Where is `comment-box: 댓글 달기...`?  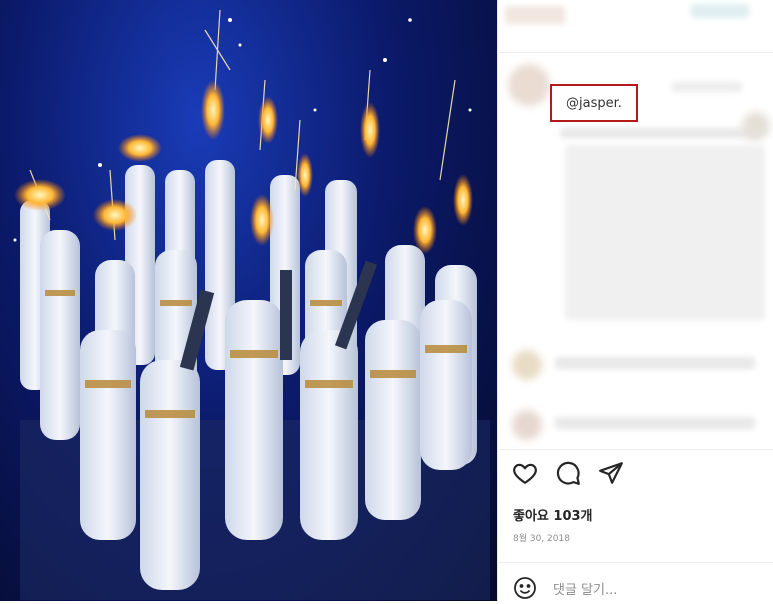 comment-box: 댓글 달기... is located at coordinates (565, 588).